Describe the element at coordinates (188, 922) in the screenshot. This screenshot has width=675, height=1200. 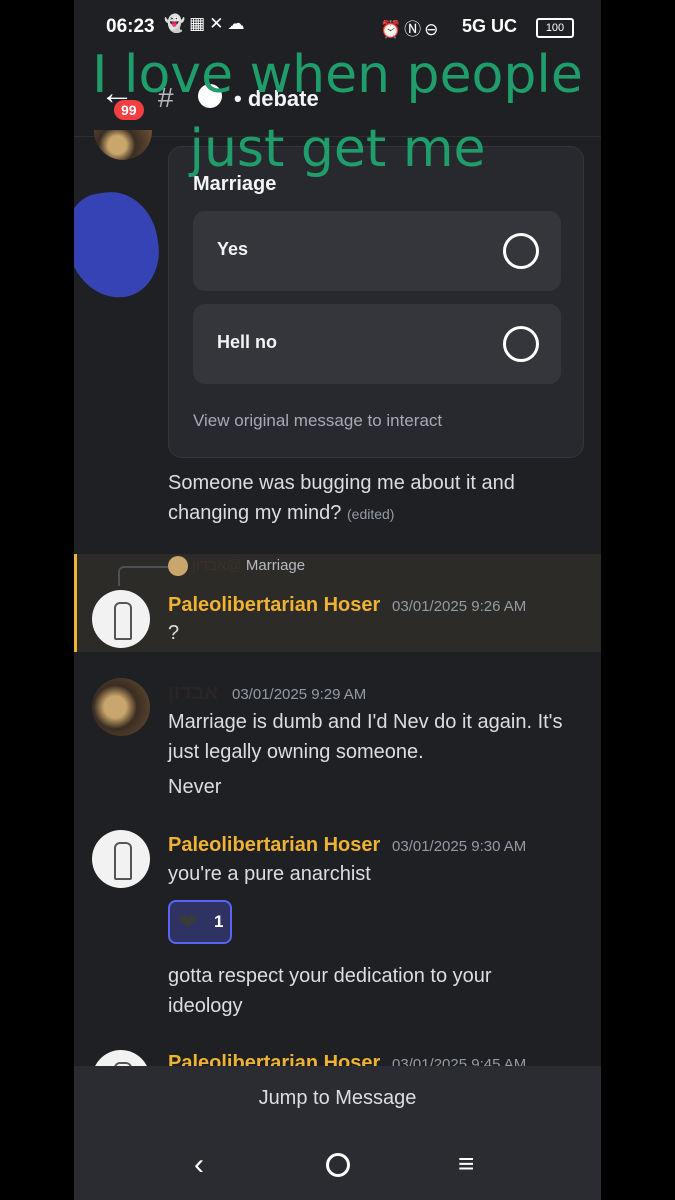
I see `heart-icon: ❤` at that location.